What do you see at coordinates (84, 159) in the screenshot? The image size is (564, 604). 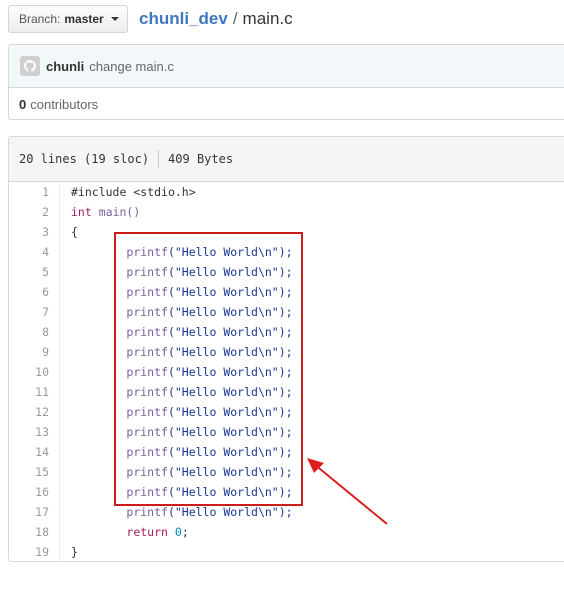 I see `file-line-count: 20 lines (19 sloc)` at bounding box center [84, 159].